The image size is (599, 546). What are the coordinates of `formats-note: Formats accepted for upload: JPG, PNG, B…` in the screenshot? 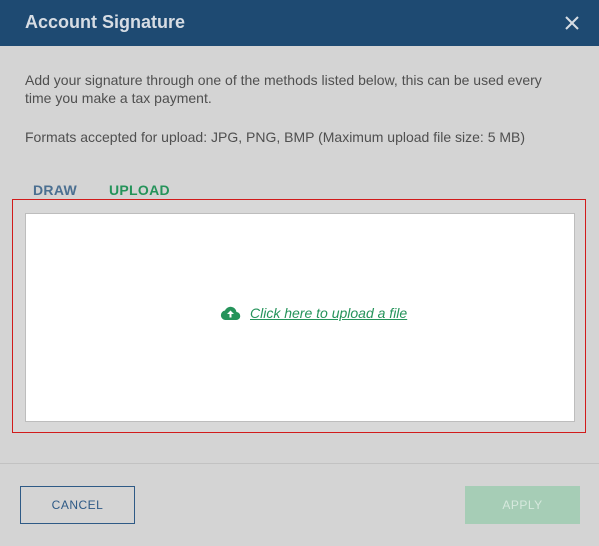 It's located at (275, 137).